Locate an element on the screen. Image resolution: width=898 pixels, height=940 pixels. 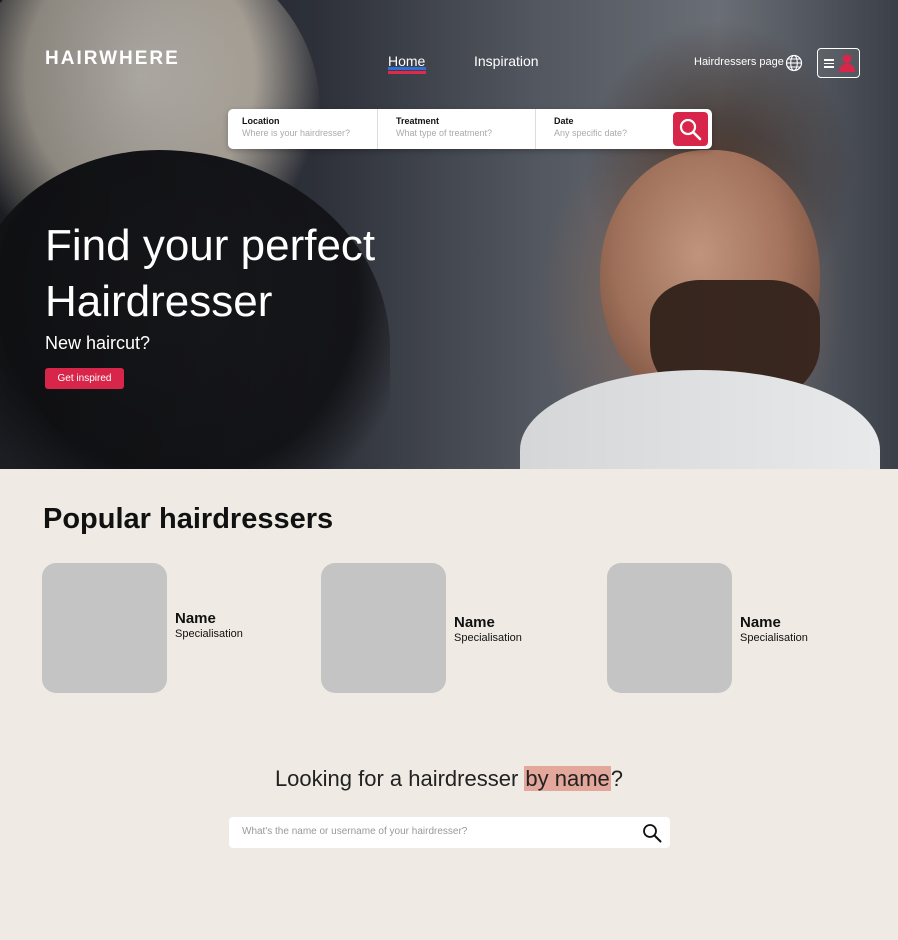
user-icon is located at coordinates (847, 63).